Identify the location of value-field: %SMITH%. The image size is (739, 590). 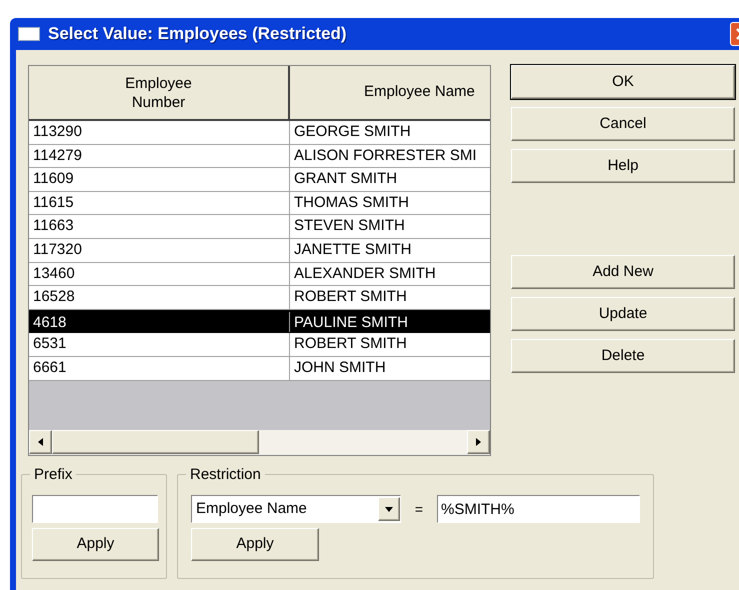
(538, 509).